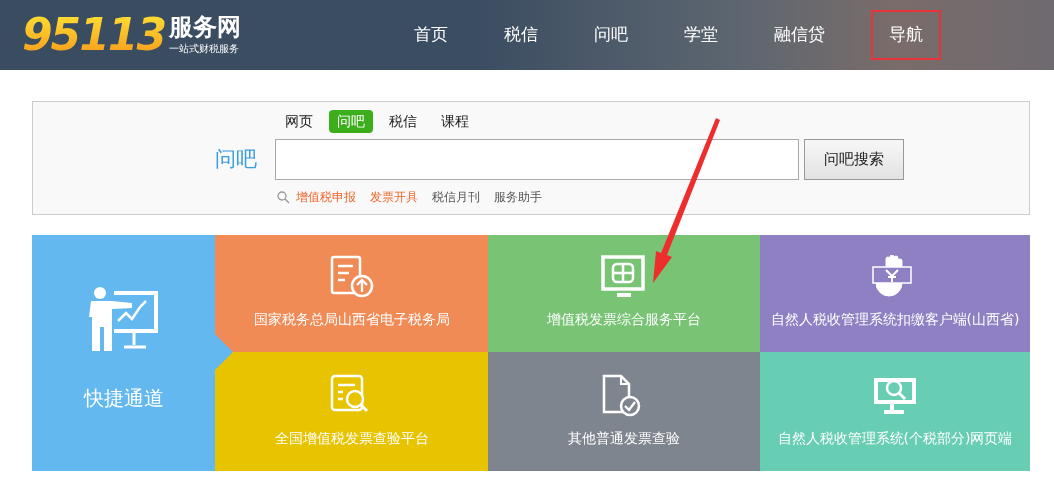 Image resolution: width=1054 pixels, height=486 pixels. What do you see at coordinates (611, 35) in the screenshot?
I see `nav-link: 问吧` at bounding box center [611, 35].